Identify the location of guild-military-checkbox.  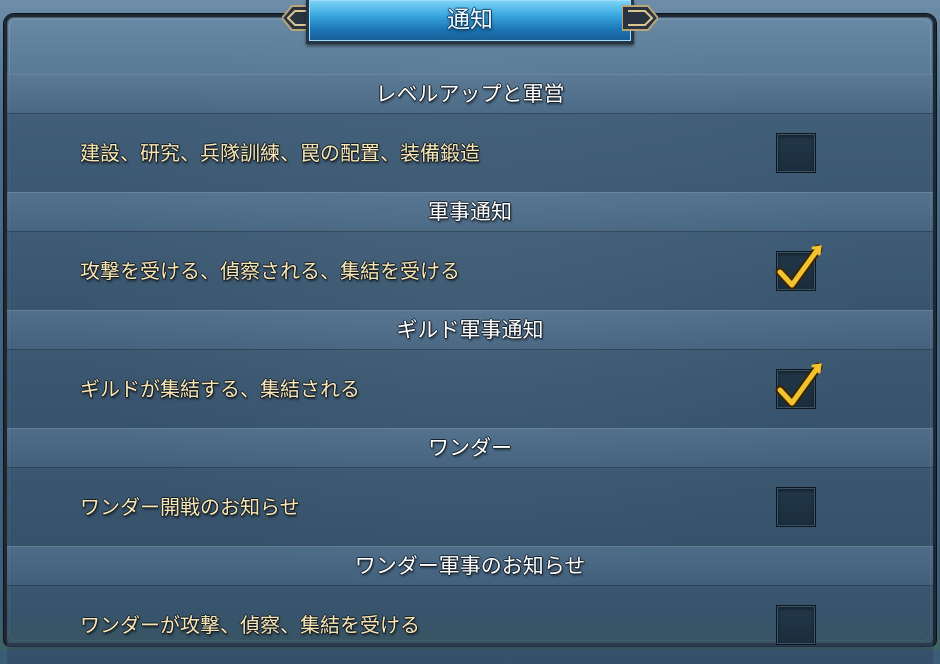
(799, 385).